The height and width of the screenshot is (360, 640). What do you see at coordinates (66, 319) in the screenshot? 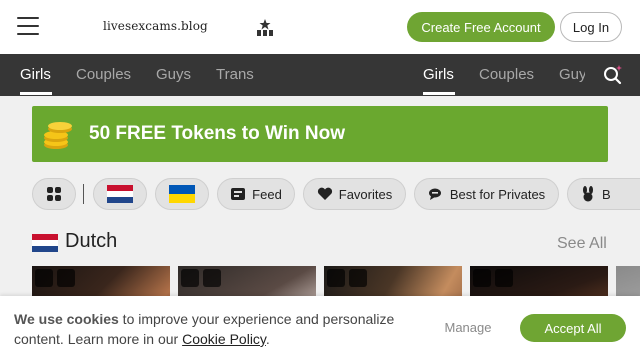
I see `cookie-bold: We use cookies` at bounding box center [66, 319].